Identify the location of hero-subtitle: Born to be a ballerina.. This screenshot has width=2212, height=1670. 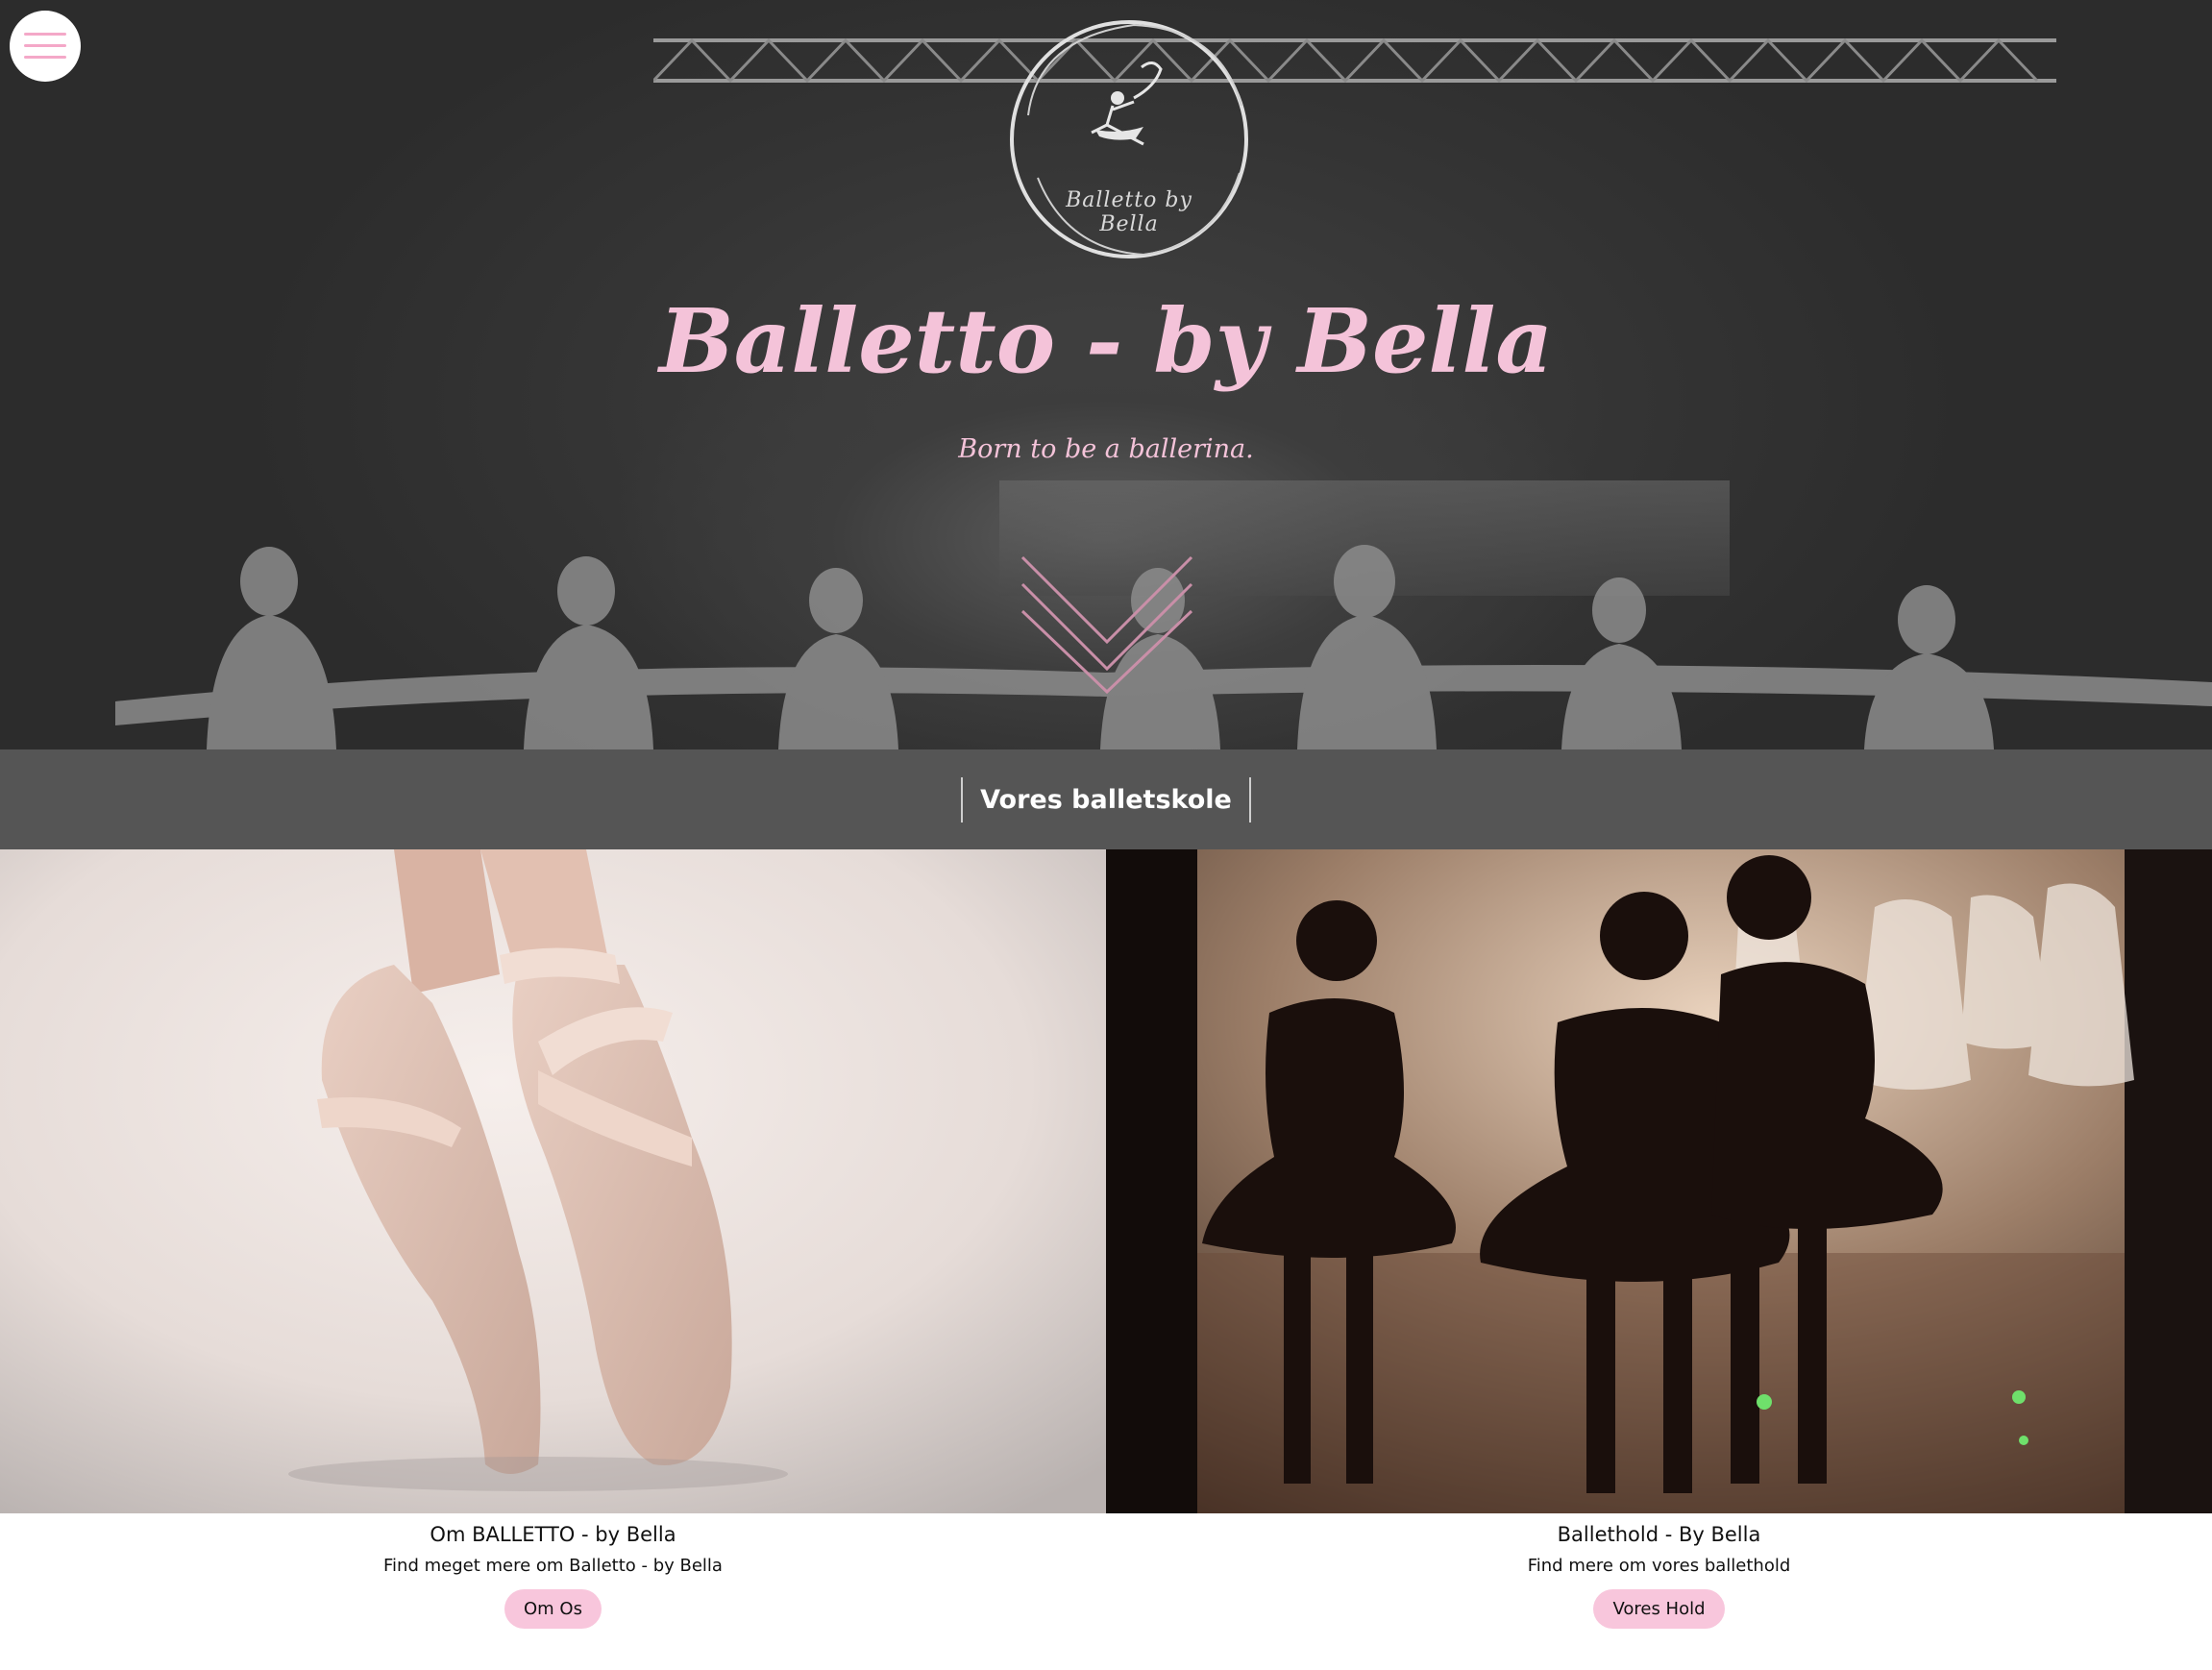
(1106, 449).